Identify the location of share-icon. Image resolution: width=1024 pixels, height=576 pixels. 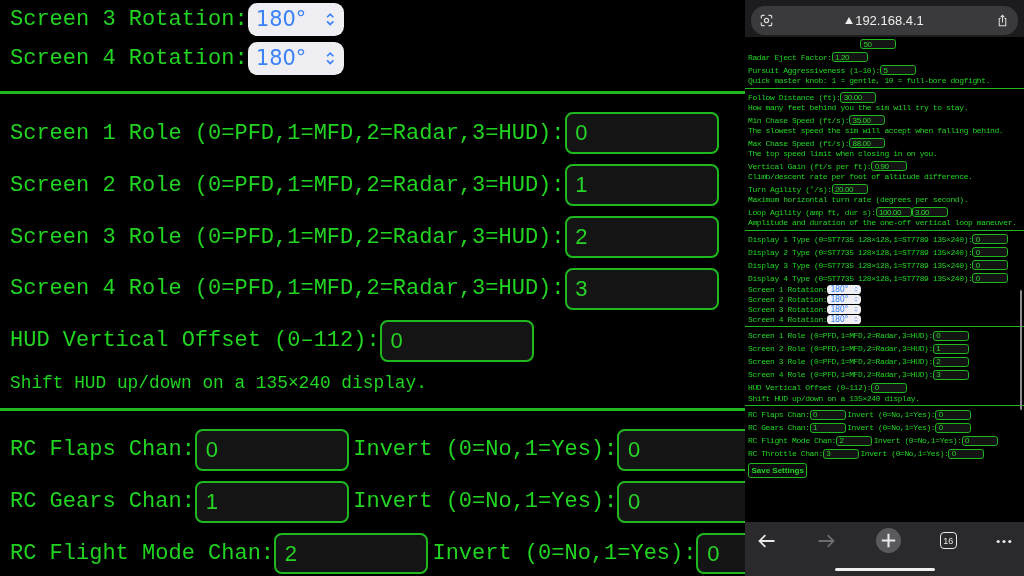
(1002, 20).